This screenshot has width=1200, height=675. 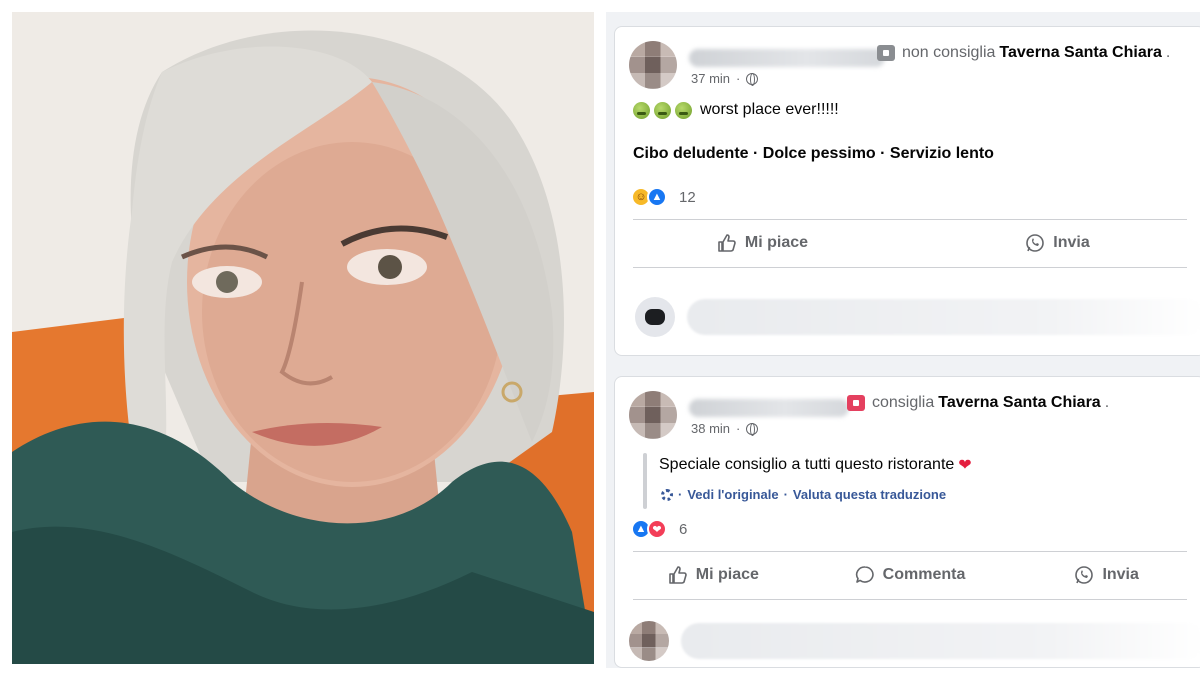 What do you see at coordinates (903, 402) in the screenshot?
I see `recommend-verb: consiglia` at bounding box center [903, 402].